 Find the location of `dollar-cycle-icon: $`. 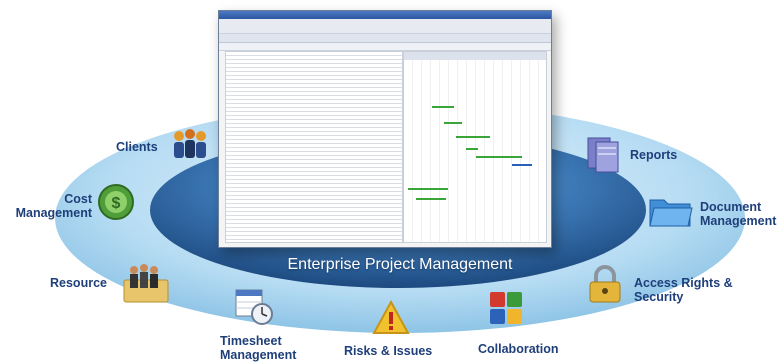

dollar-cycle-icon: $ is located at coordinates (116, 202).